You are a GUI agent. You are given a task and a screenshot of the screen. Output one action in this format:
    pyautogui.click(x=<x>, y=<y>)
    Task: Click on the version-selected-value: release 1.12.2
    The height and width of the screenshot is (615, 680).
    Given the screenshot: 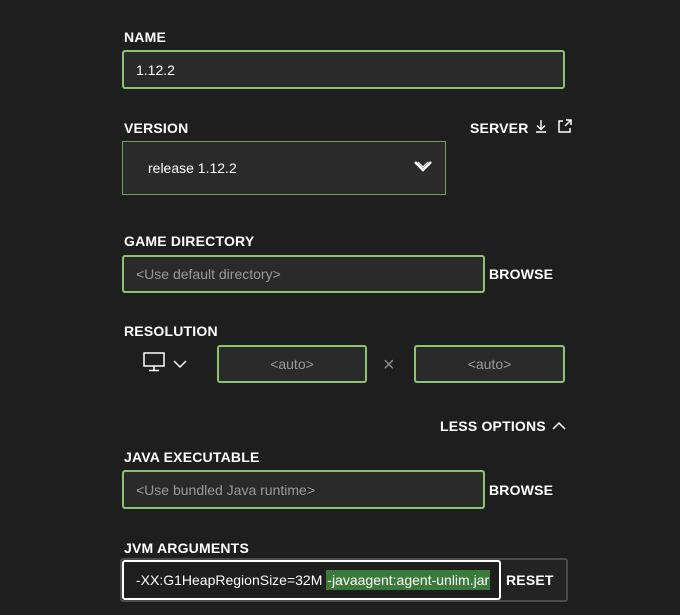 What is the action you would take?
    pyautogui.click(x=192, y=168)
    